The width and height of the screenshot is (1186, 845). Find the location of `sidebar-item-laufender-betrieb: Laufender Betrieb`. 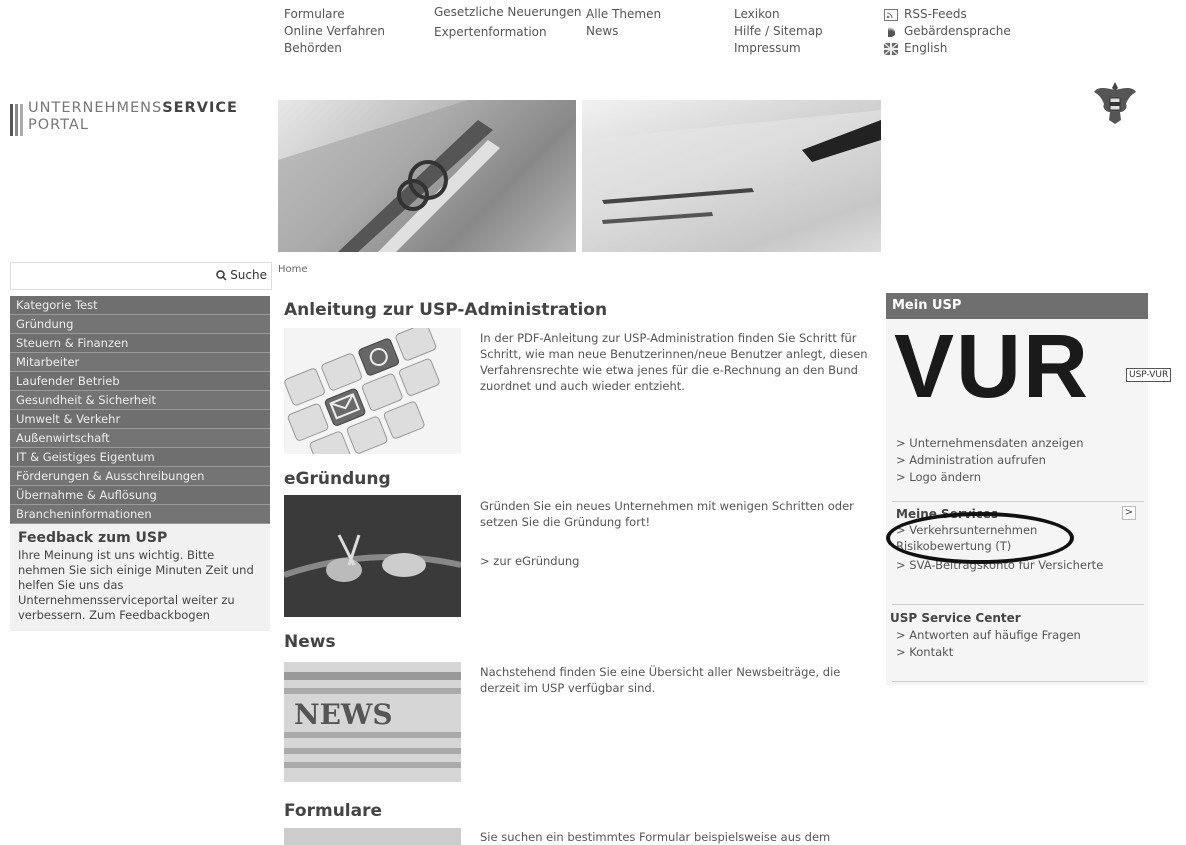

sidebar-item-laufender-betrieb: Laufender Betrieb is located at coordinates (140, 381).